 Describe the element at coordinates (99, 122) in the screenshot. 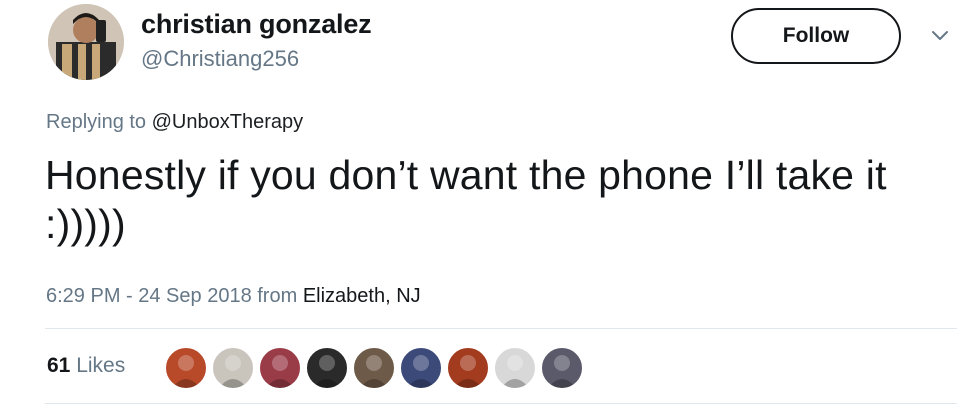

I see `reply-prefix: Replying to` at that location.